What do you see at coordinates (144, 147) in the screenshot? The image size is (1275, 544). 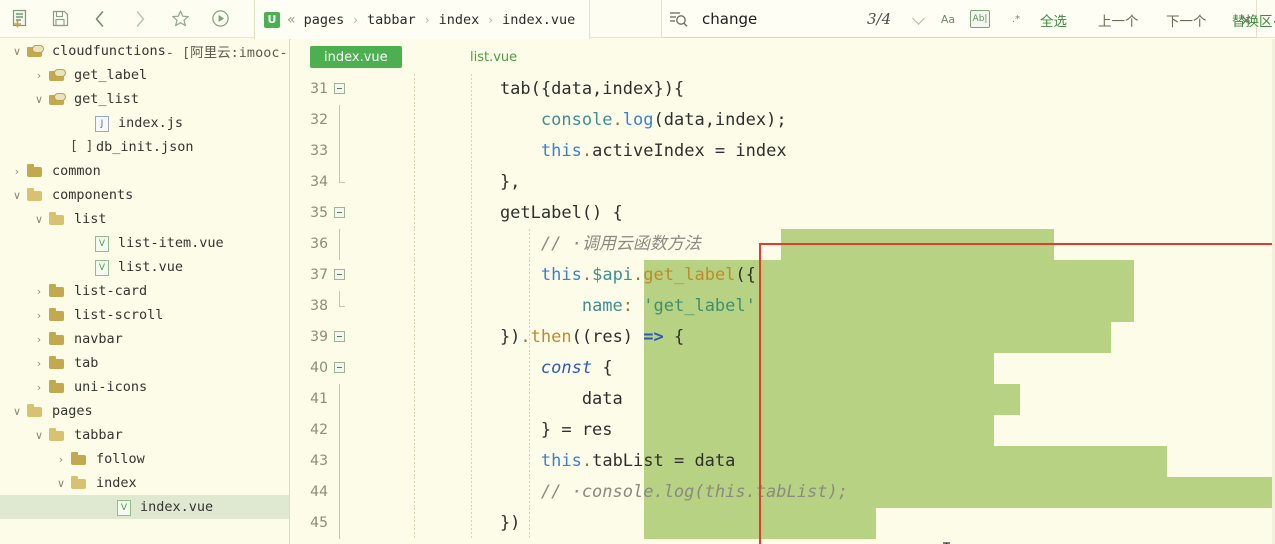 I see `tree-item-db-init-json: [ ] db_init.json` at bounding box center [144, 147].